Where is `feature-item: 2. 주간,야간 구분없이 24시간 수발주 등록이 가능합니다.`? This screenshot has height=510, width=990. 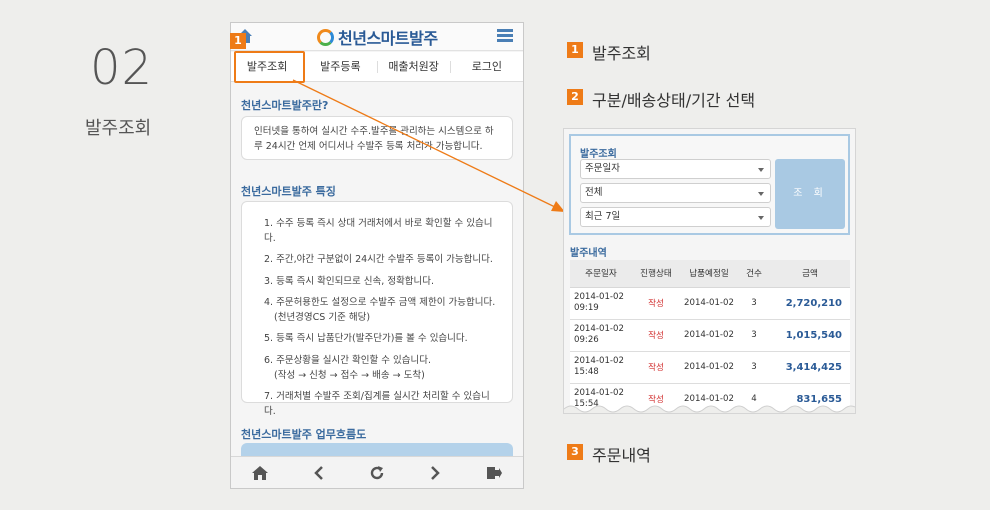
feature-item: 2. 주간,야간 구분없이 24시간 수발주 등록이 가능합니다. is located at coordinates (378, 260).